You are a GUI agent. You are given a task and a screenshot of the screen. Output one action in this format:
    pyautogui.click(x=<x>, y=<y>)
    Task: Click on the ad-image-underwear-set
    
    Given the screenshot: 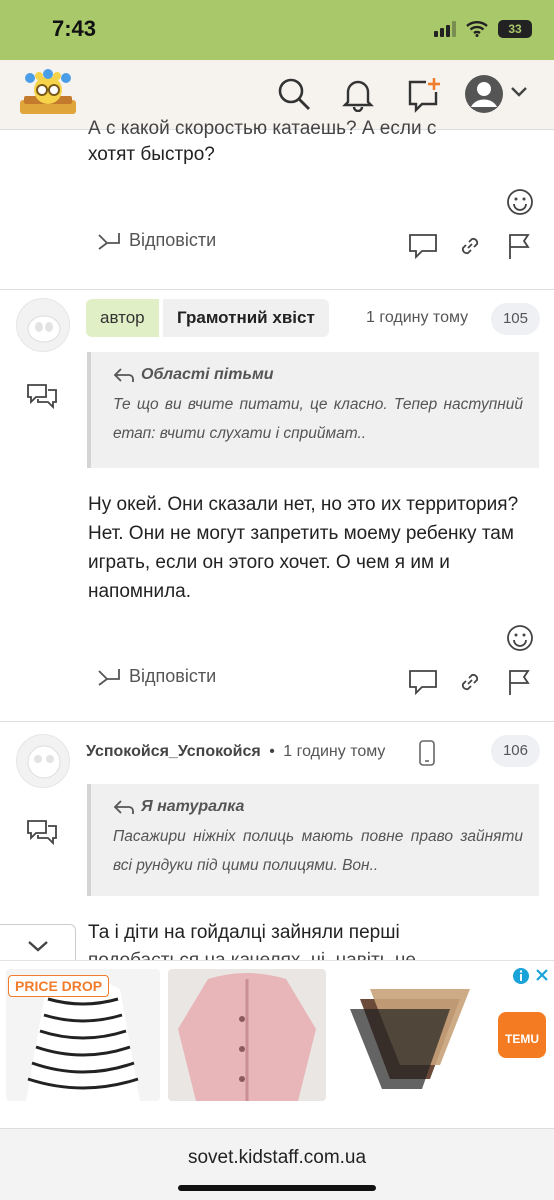 What is the action you would take?
    pyautogui.click(x=410, y=1035)
    